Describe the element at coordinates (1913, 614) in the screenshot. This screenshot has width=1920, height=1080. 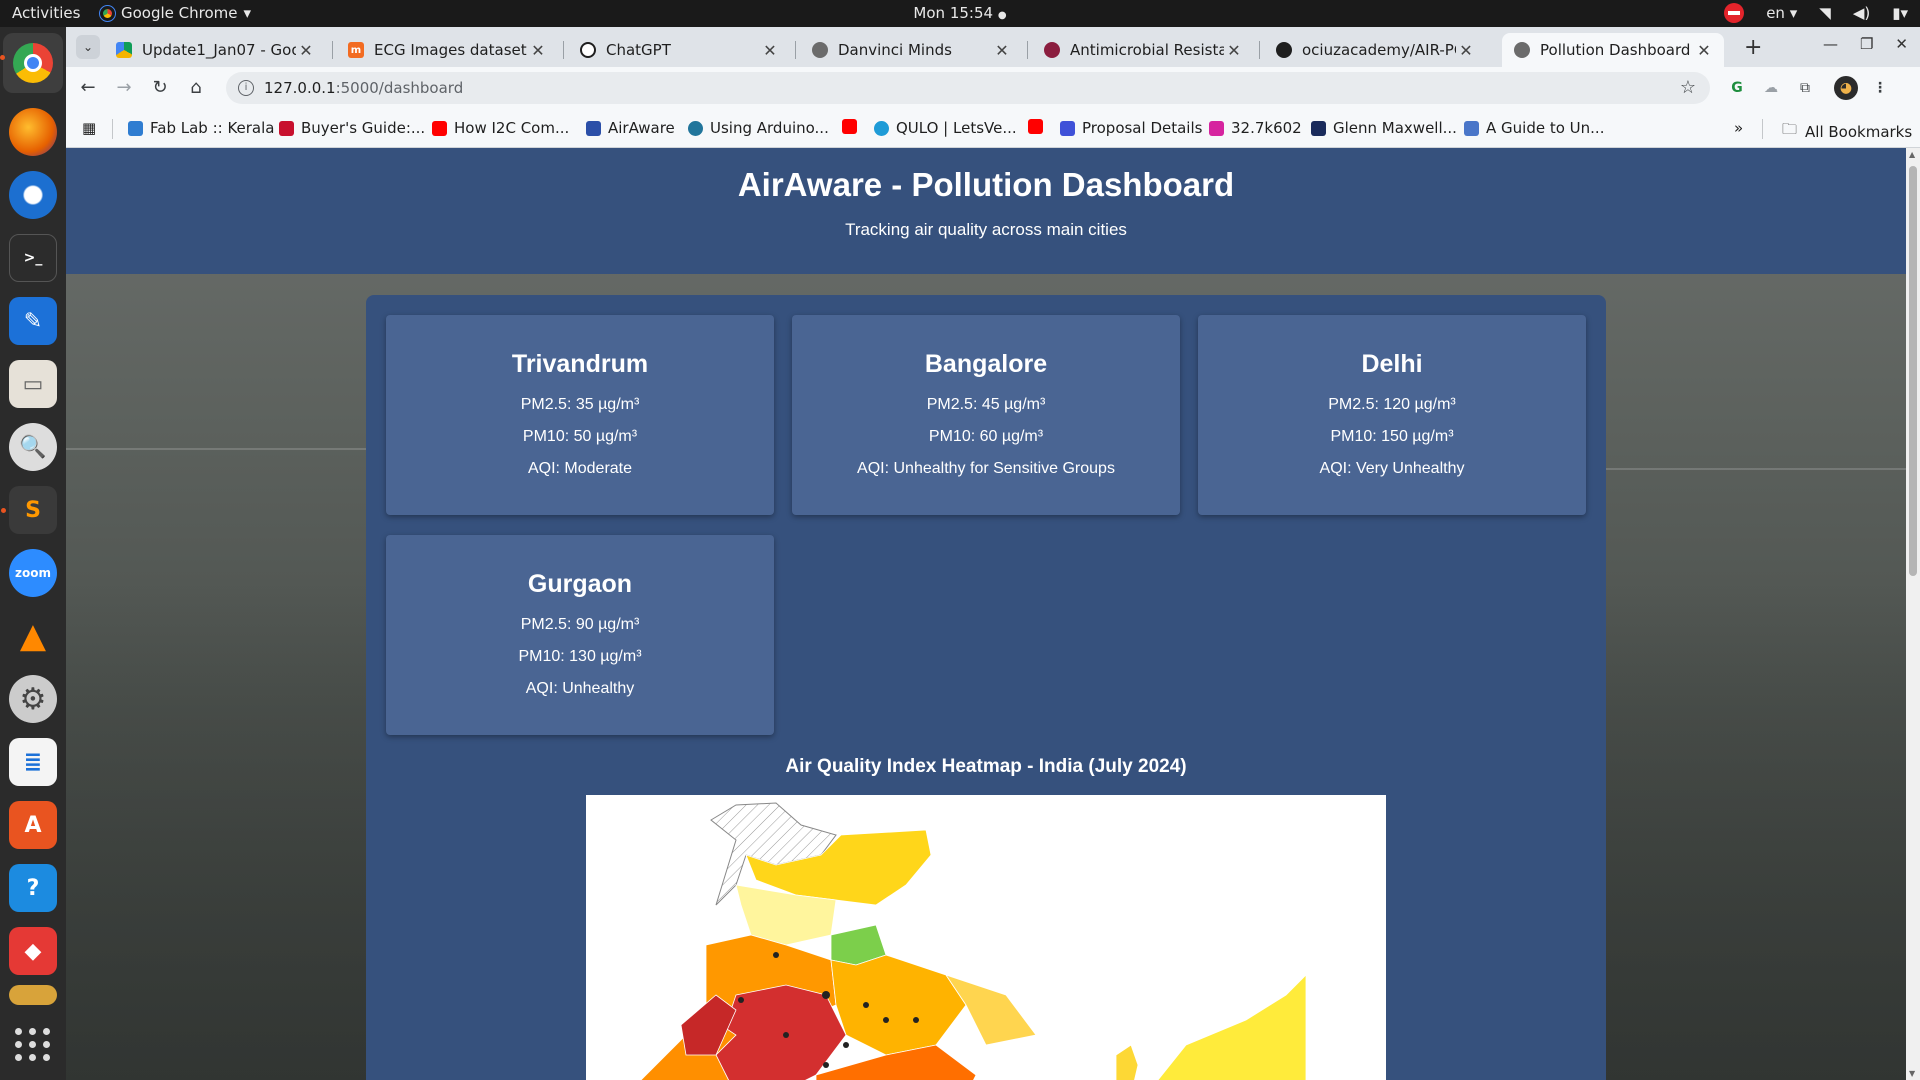
I see `page-scrollbar: ▲ ▼` at that location.